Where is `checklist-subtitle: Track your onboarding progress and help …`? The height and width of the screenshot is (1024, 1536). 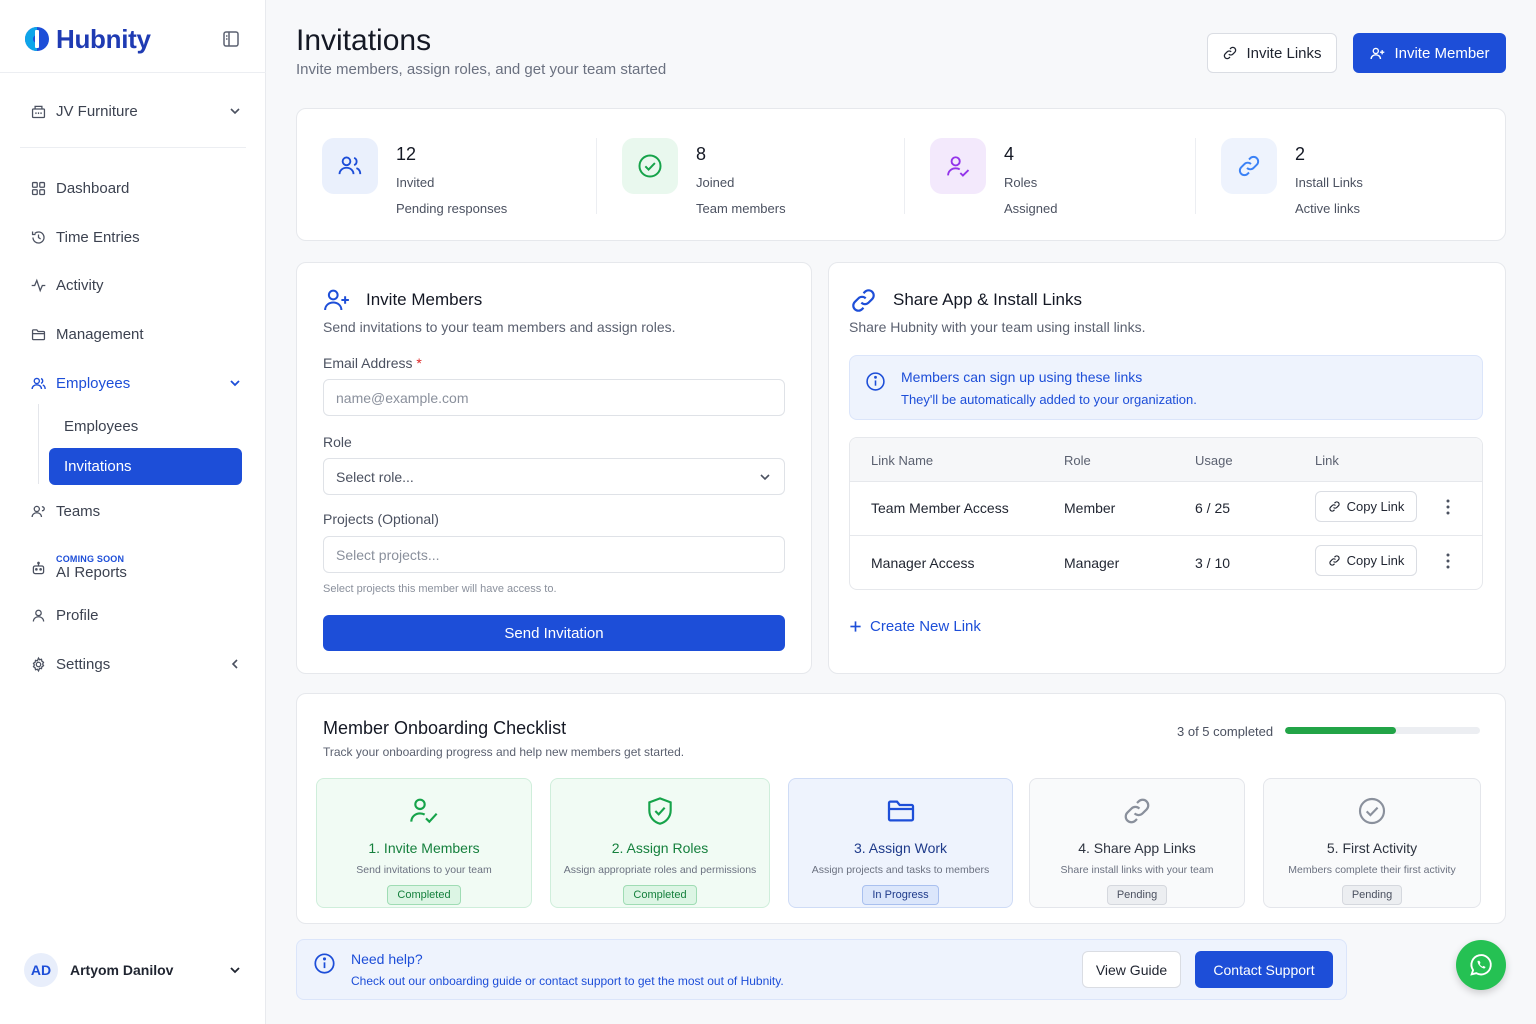 checklist-subtitle: Track your onboarding progress and help … is located at coordinates (504, 752).